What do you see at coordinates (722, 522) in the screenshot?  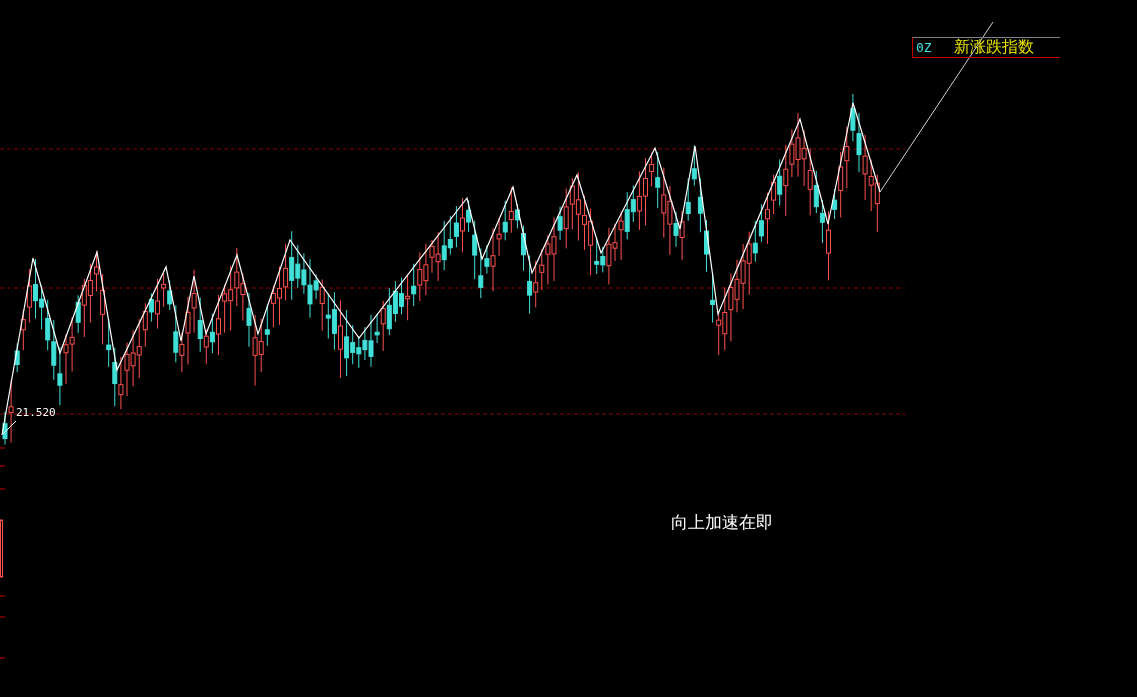 I see `chart-caption: 向上加速在即` at bounding box center [722, 522].